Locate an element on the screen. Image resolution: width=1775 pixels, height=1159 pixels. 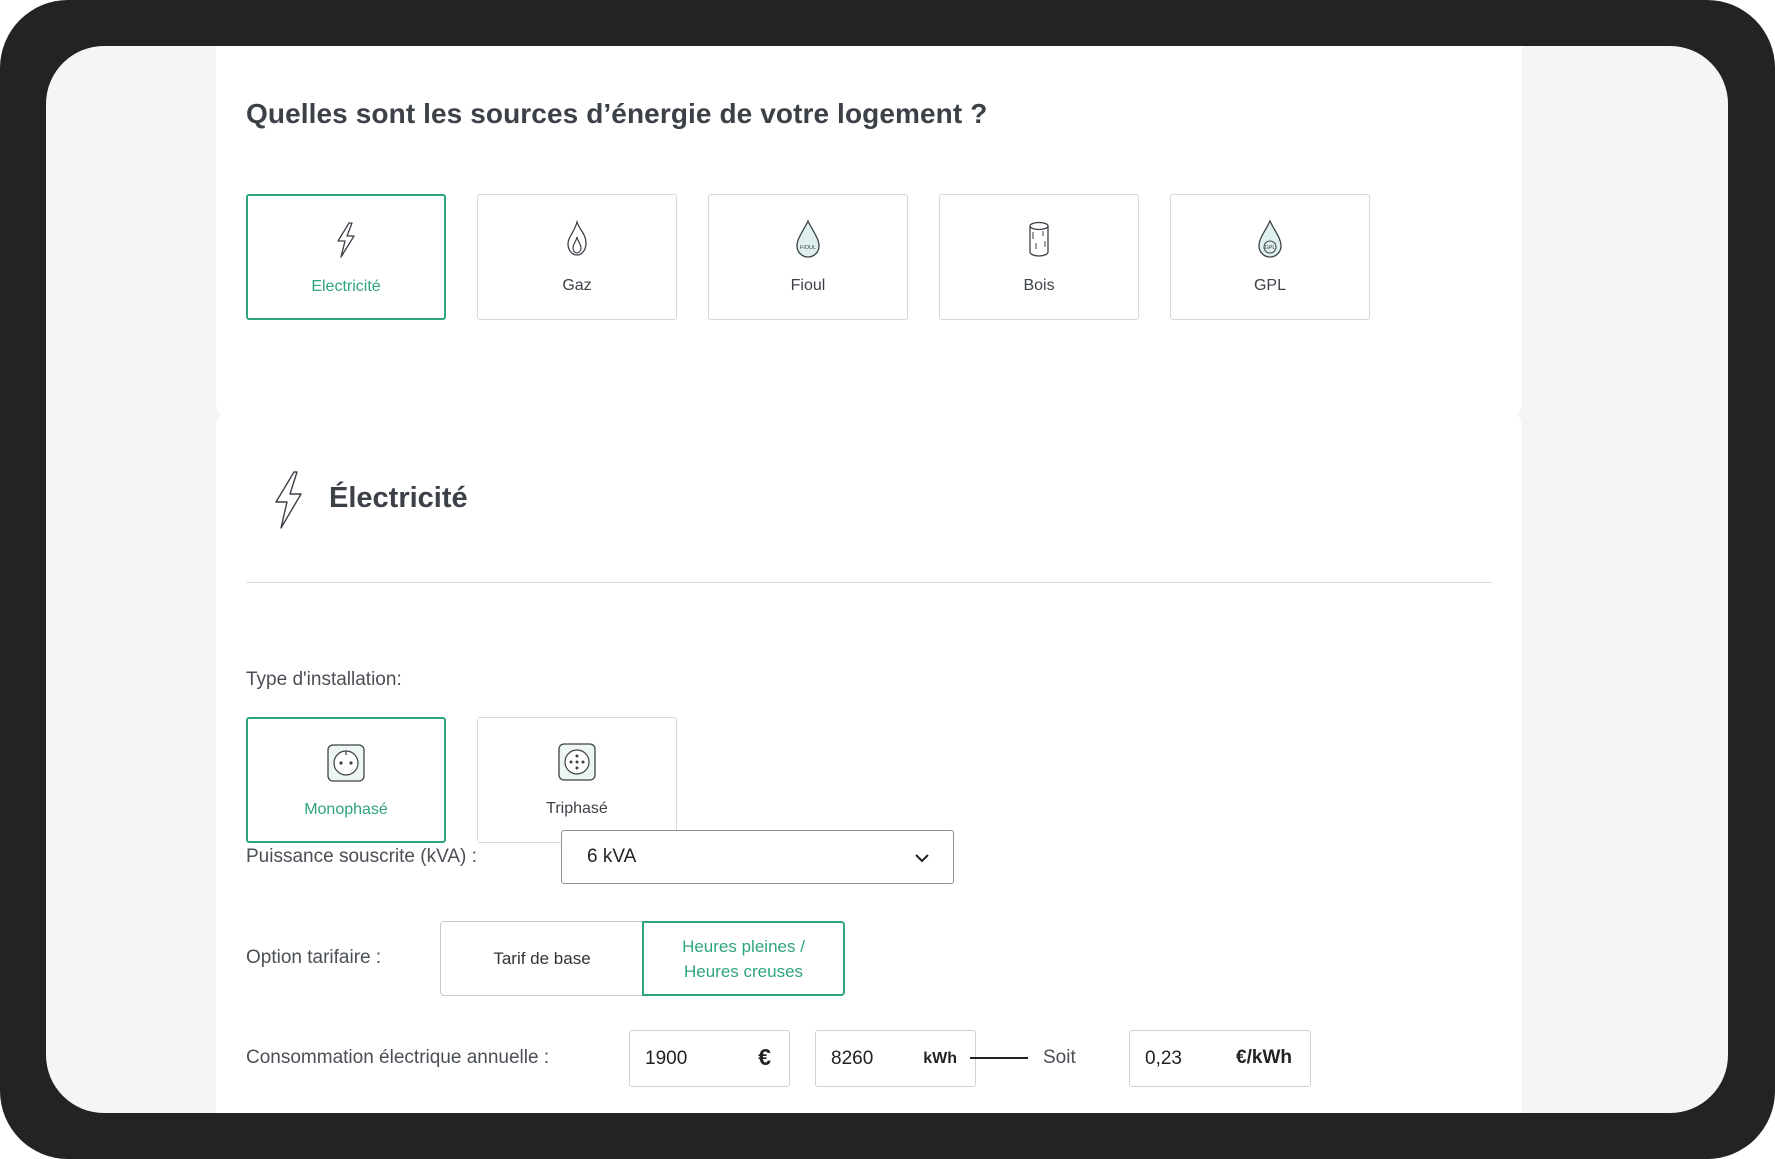
three-phase-socket-icon is located at coordinates (577, 762).